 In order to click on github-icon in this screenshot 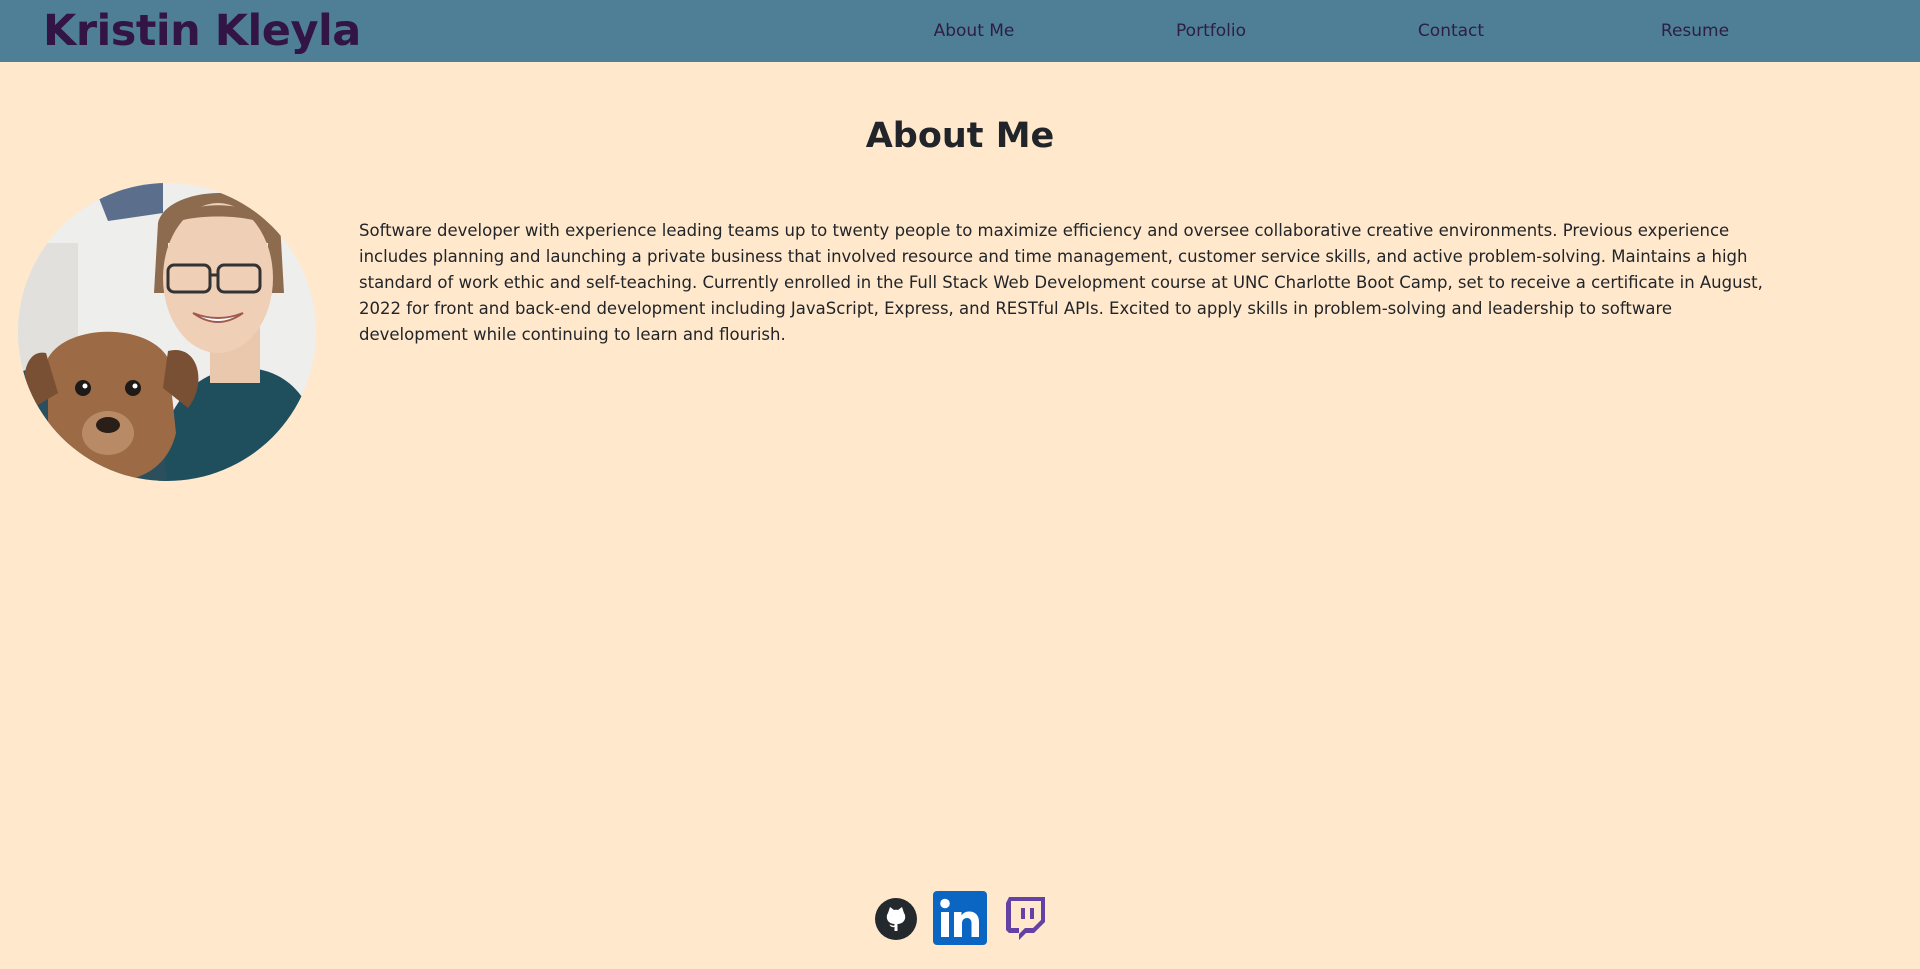, I will do `click(896, 919)`.